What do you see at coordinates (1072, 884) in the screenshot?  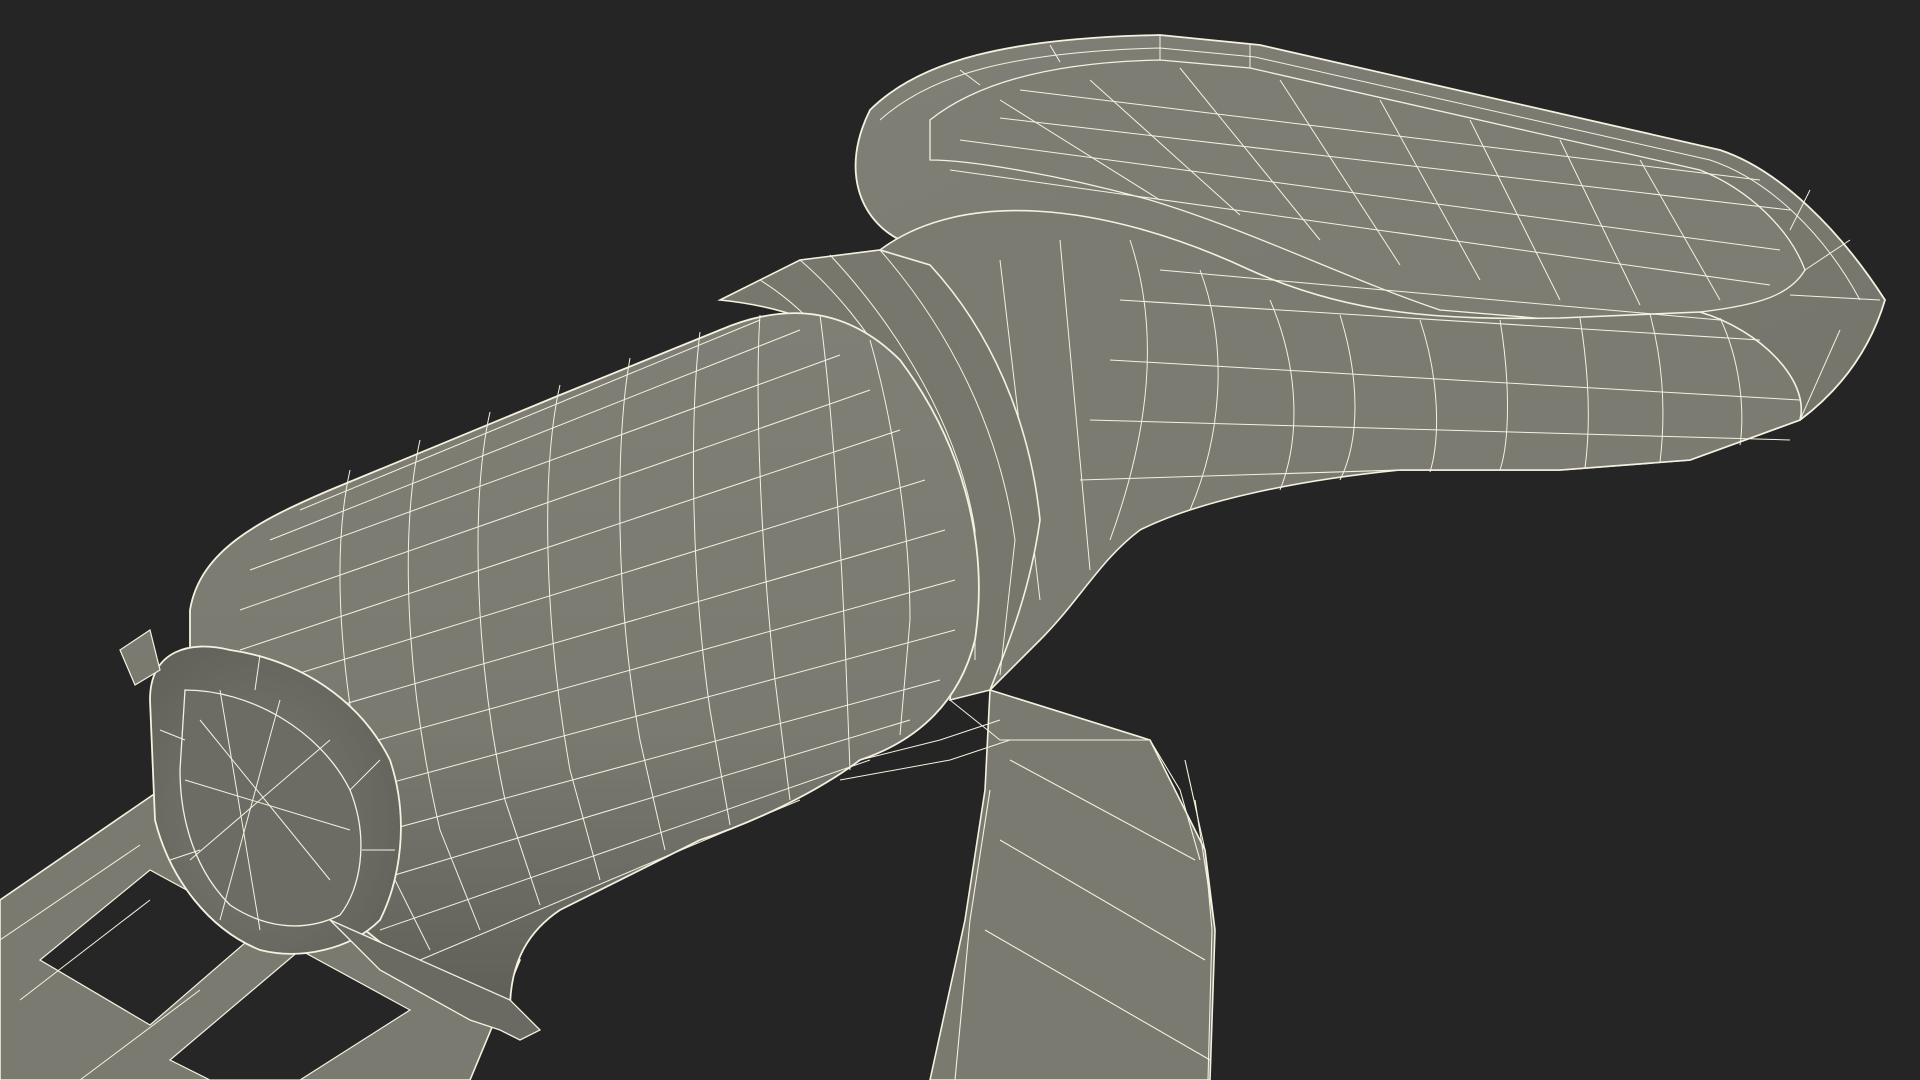 I see `lower-strap` at bounding box center [1072, 884].